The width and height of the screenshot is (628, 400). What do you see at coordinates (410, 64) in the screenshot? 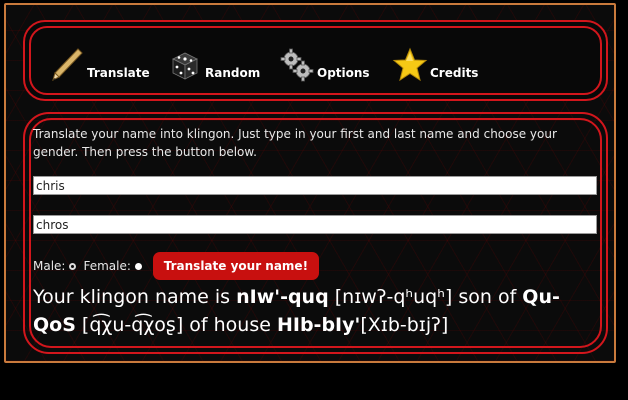
I see `star-icon` at bounding box center [410, 64].